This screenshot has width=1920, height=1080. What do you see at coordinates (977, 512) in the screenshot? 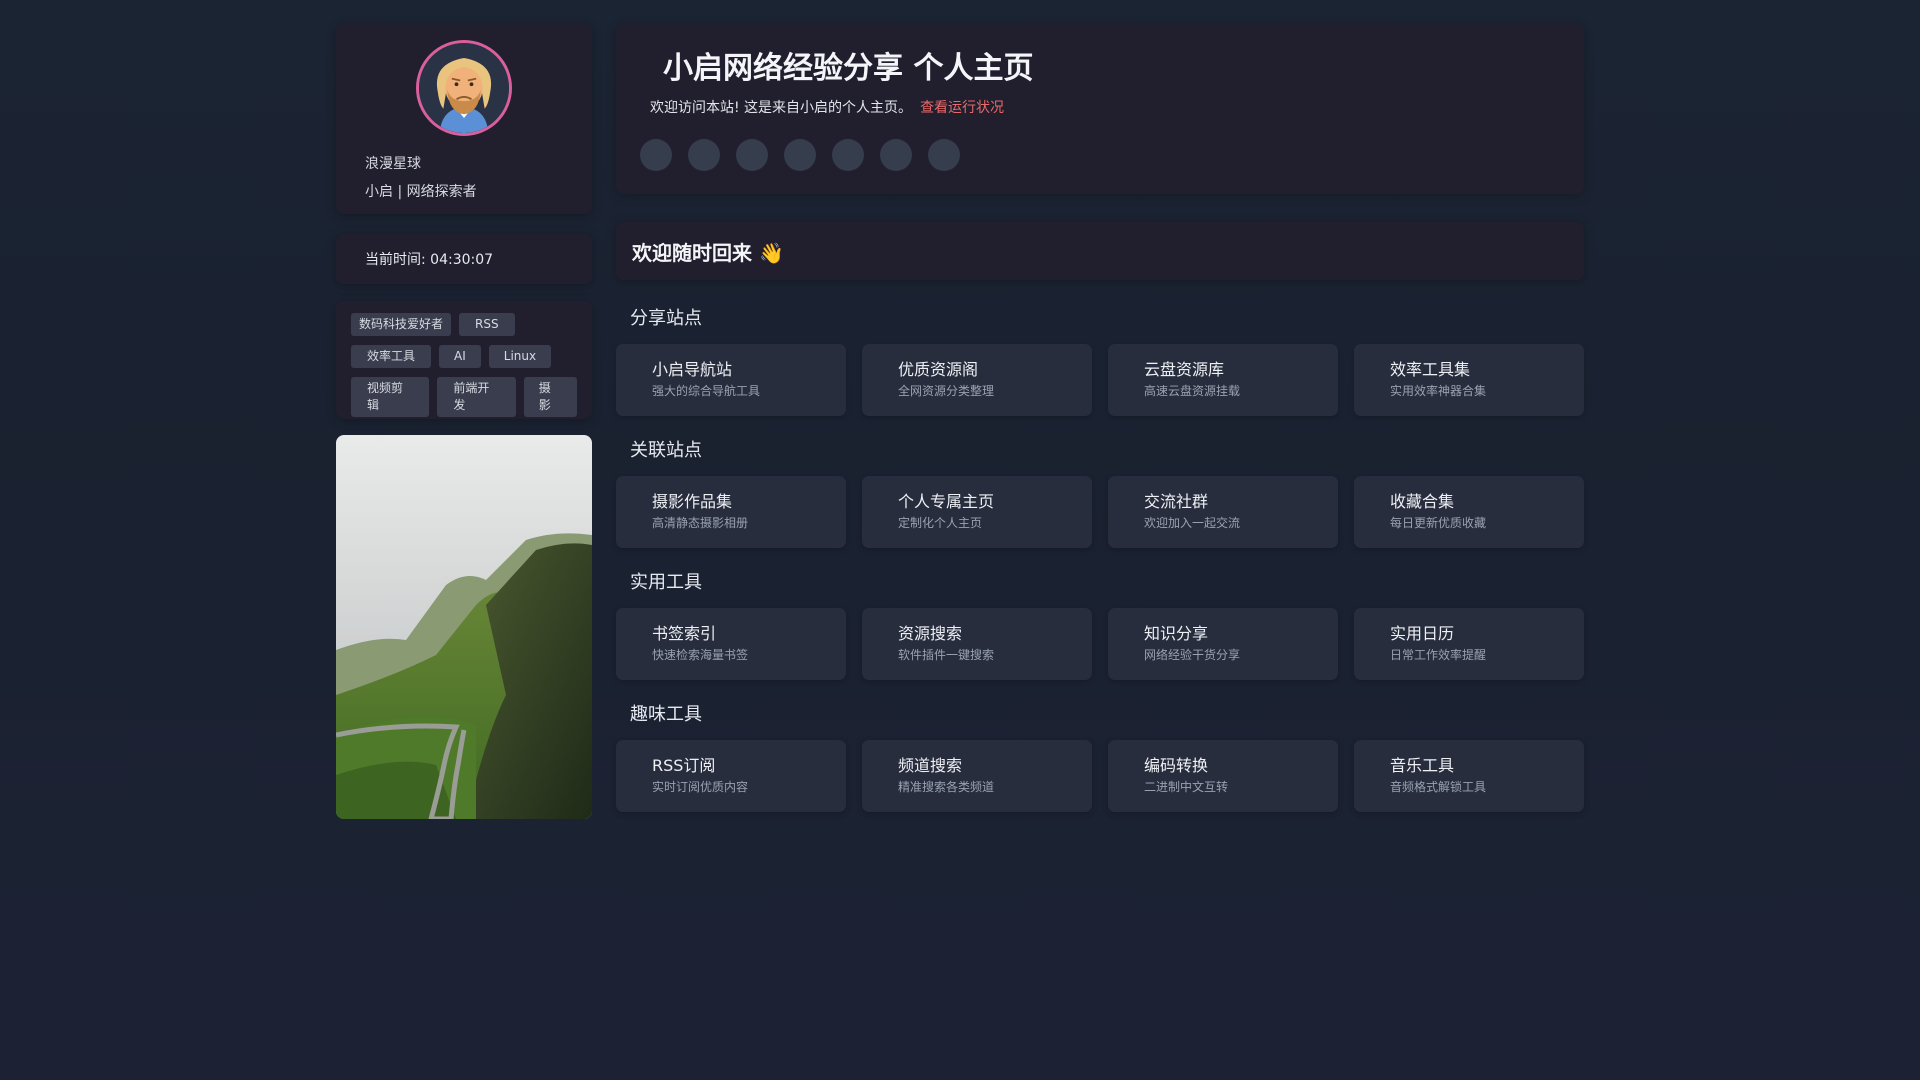
I see `site-card: 个人专属主页定制化个人主页` at bounding box center [977, 512].